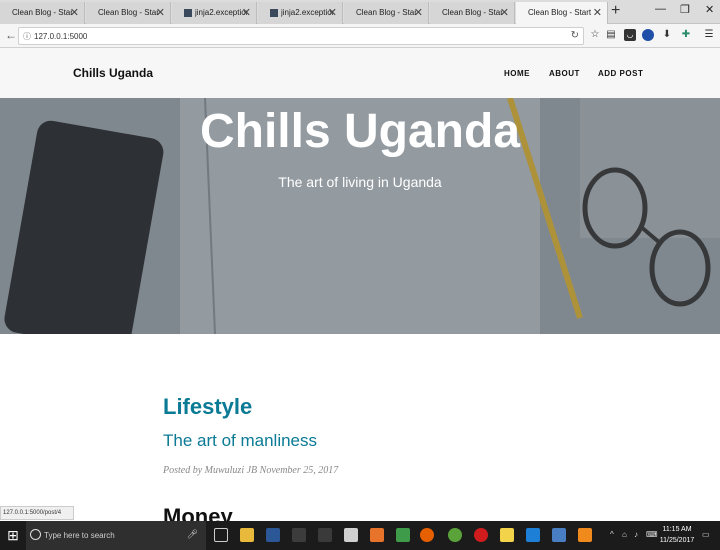 The image size is (720, 550). I want to click on task-view-icon, so click(221, 535).